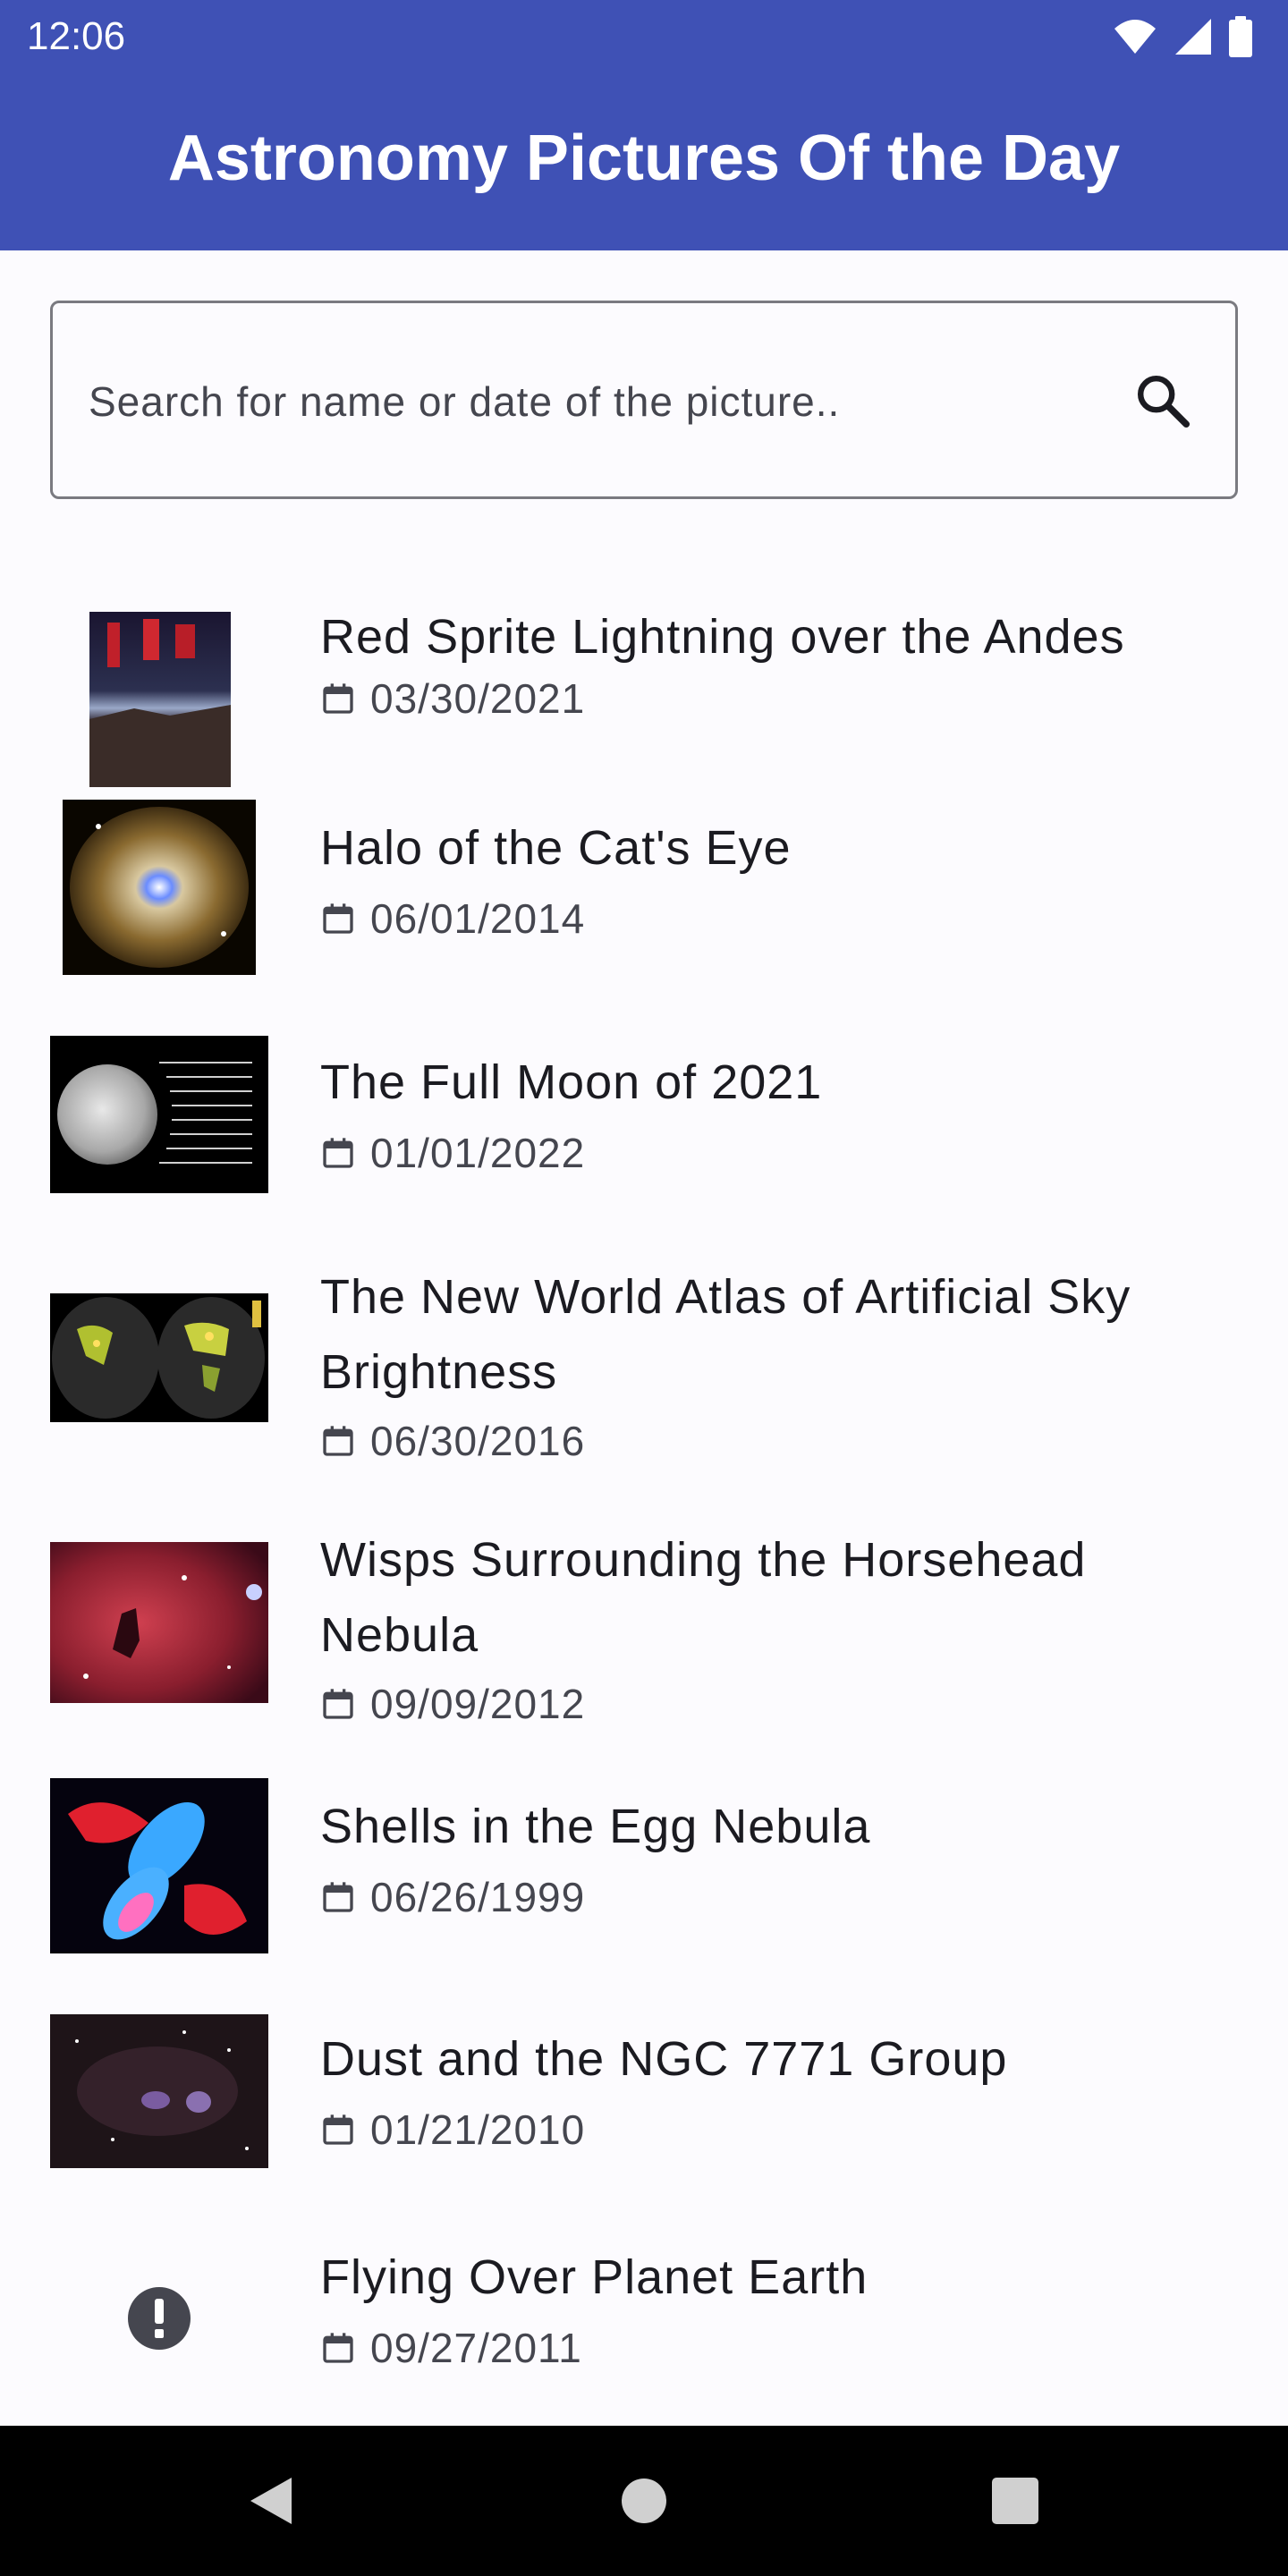 This screenshot has width=1288, height=2576. Describe the element at coordinates (644, 2094) in the screenshot. I see `list-item: Dust and the NGC 7771 Group 01/21/2010` at that location.